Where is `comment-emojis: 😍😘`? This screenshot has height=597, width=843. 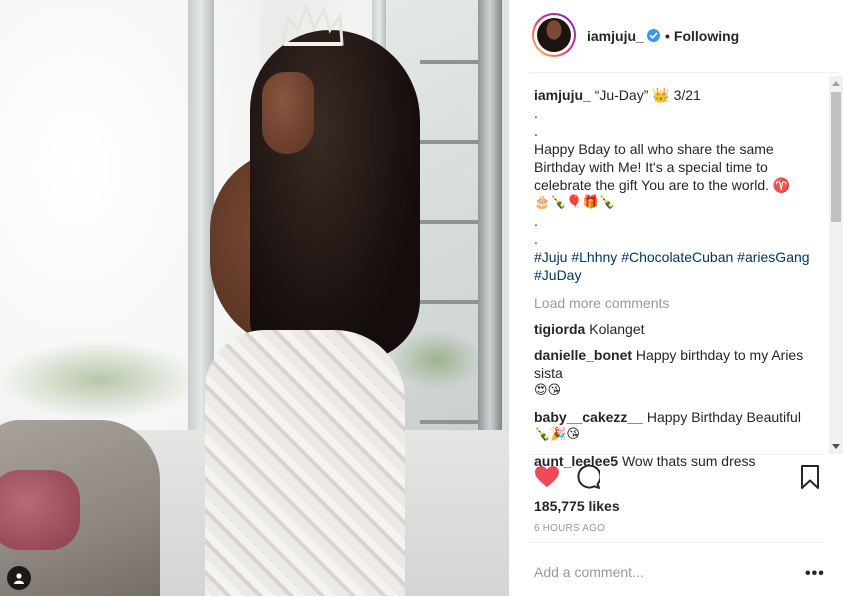 comment-emojis: 😍😘 is located at coordinates (548, 390).